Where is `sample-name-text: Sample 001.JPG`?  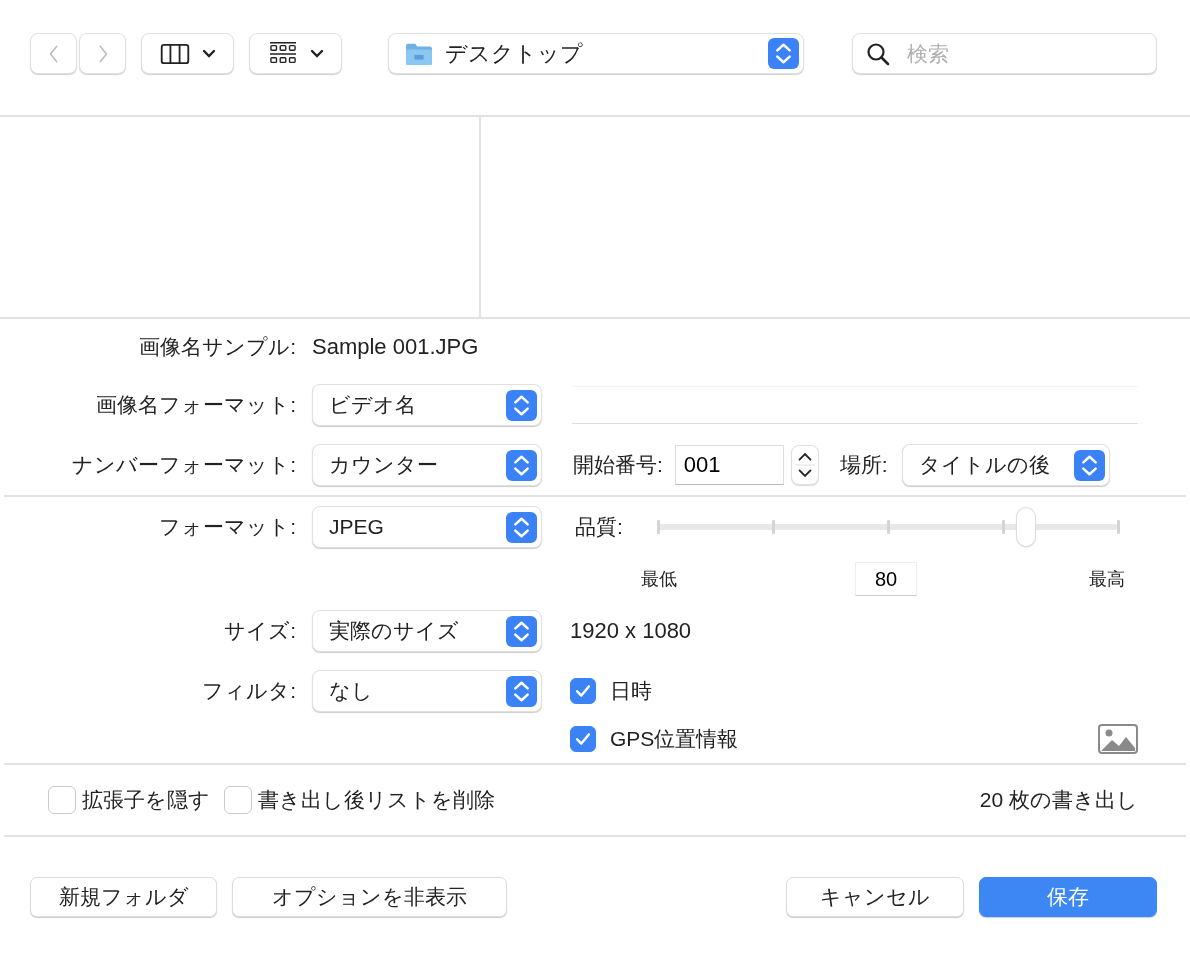 sample-name-text: Sample 001.JPG is located at coordinates (395, 347).